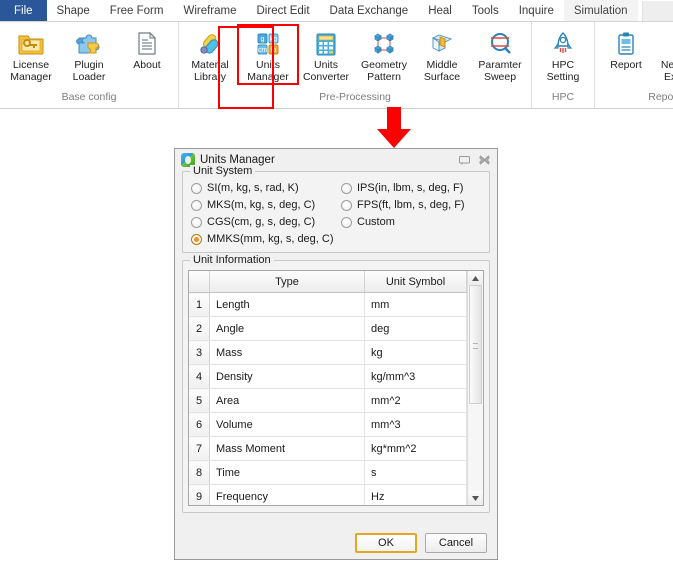  I want to click on table-header-unit-symbol: Unit Symbol, so click(415, 282).